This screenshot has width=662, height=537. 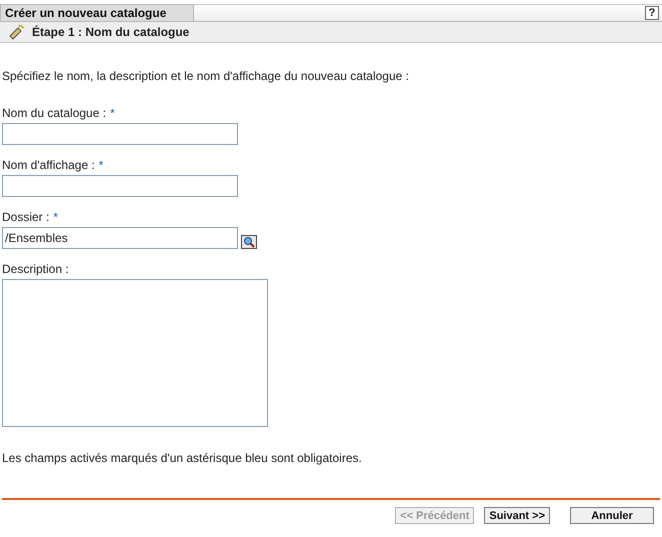 I want to click on wizard-button: Annuler, so click(x=612, y=515).